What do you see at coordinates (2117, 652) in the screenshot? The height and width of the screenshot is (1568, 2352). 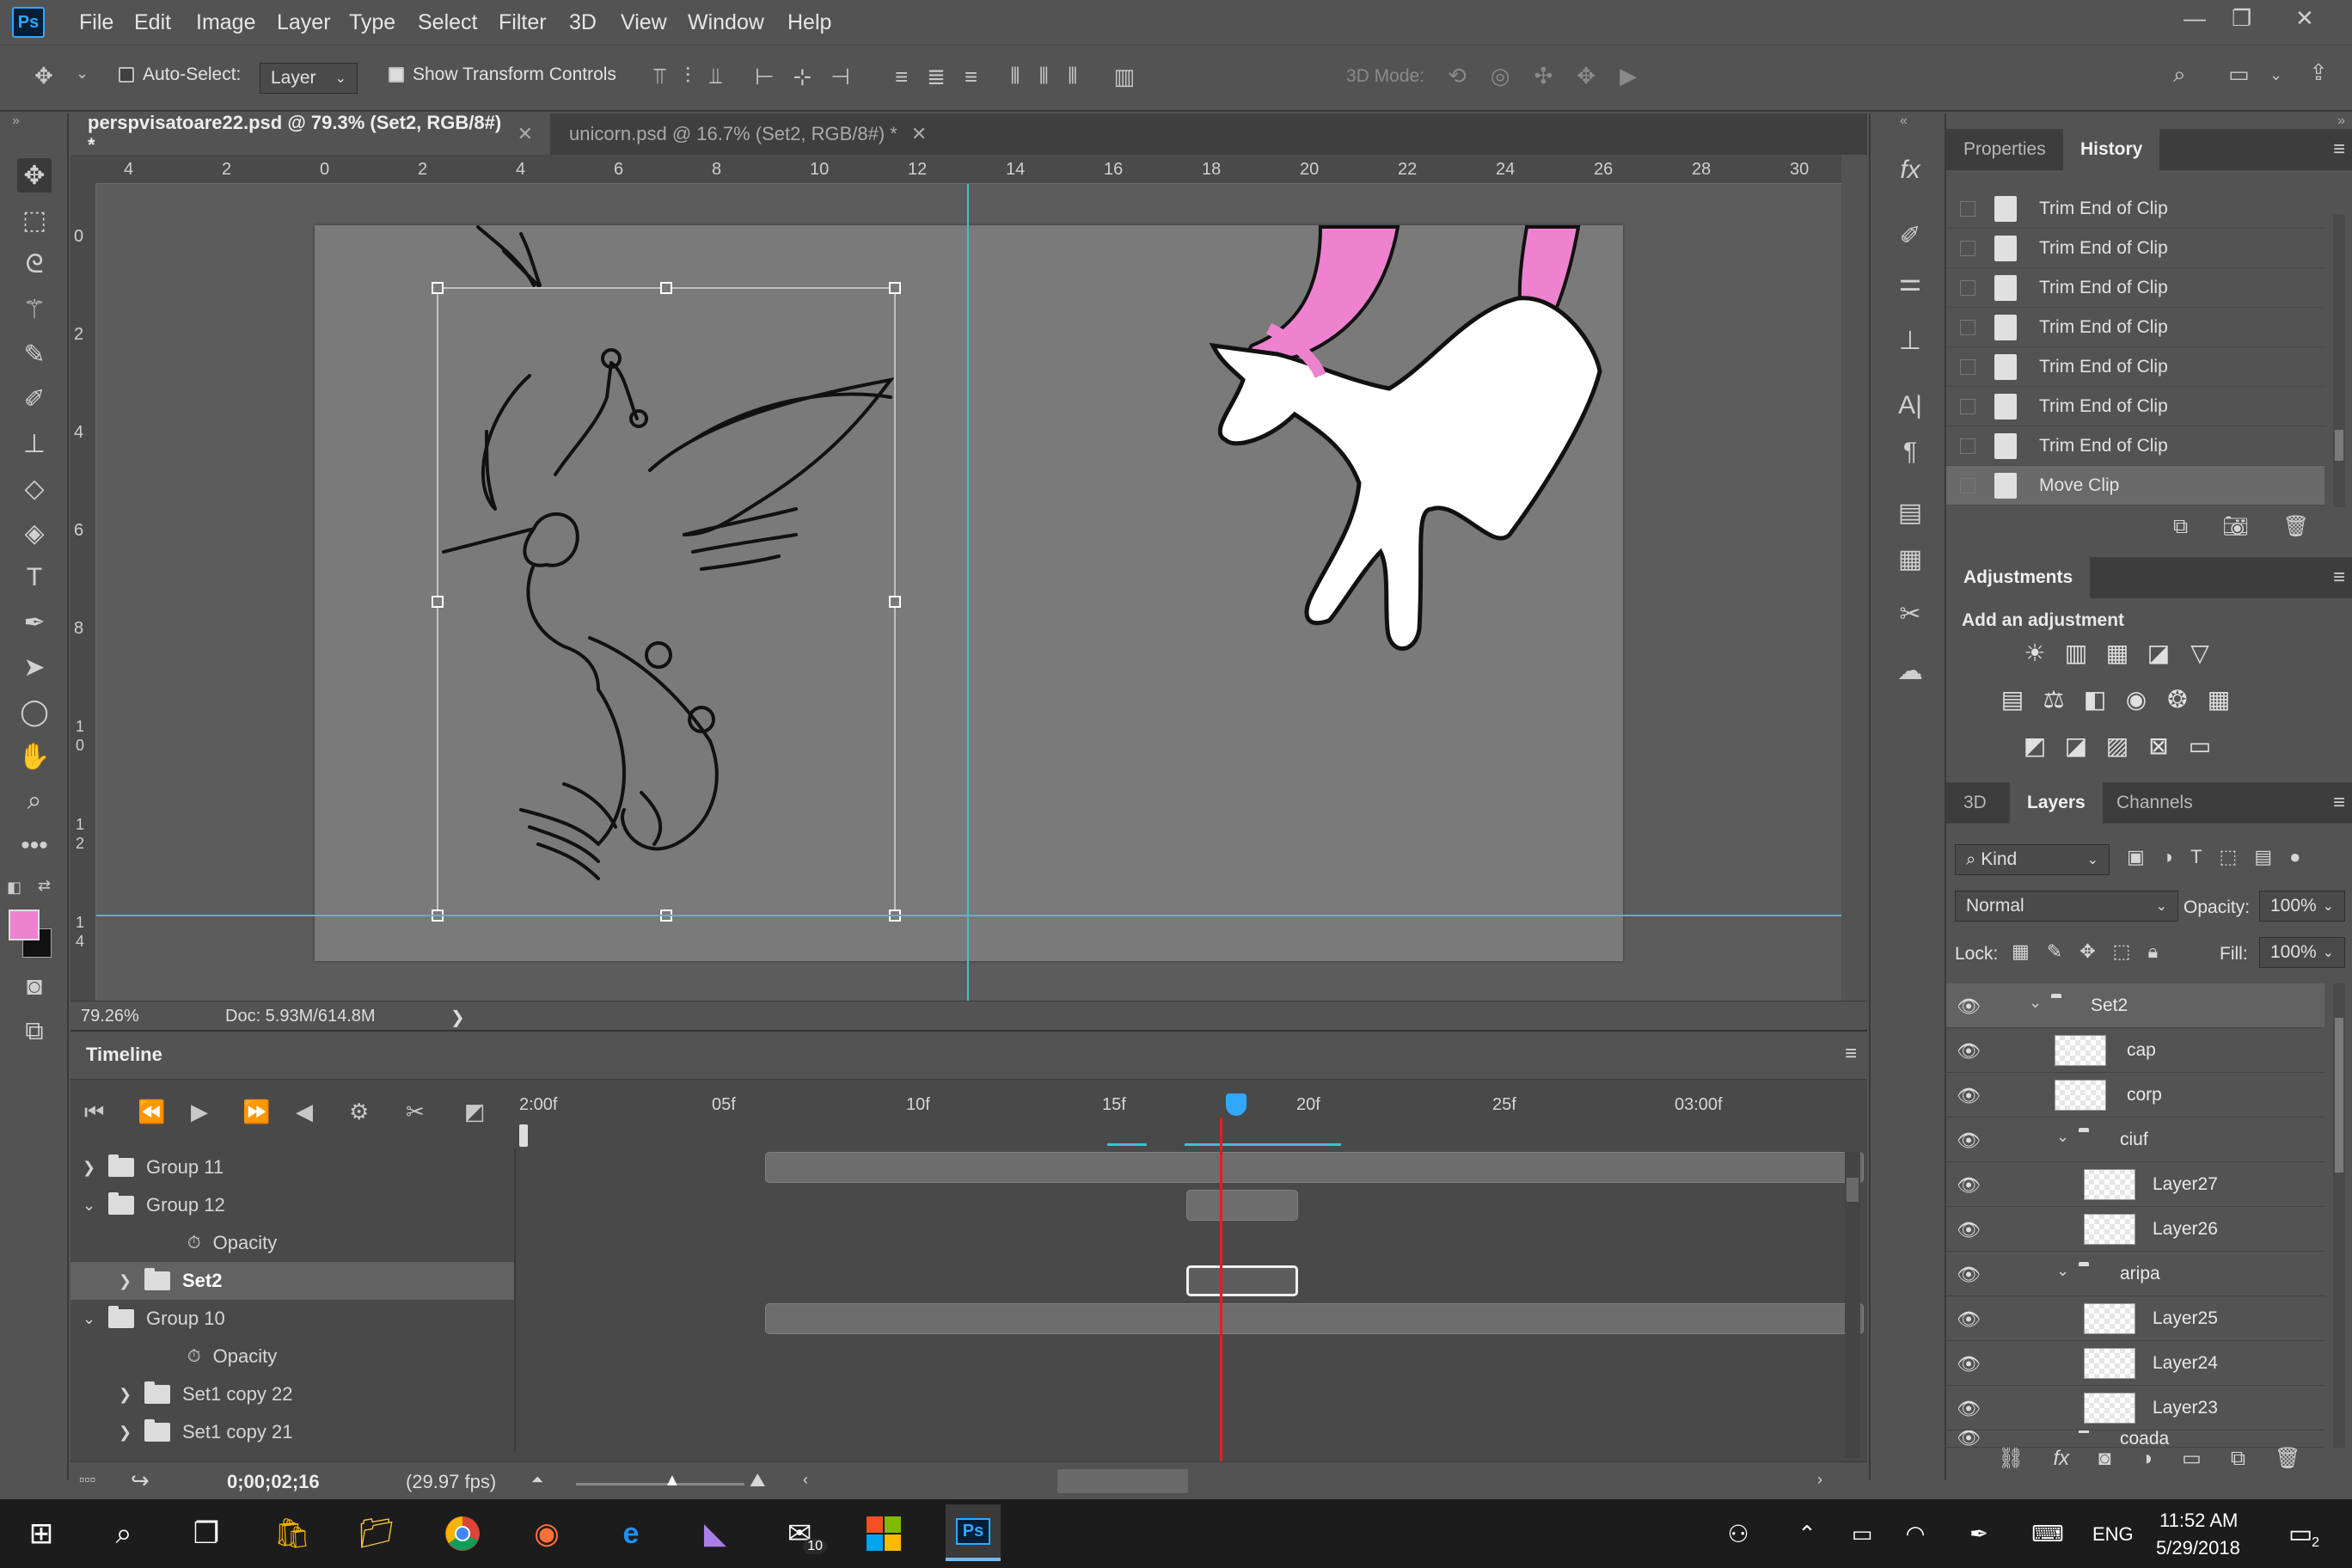 I see `curves-icon: ▦` at bounding box center [2117, 652].